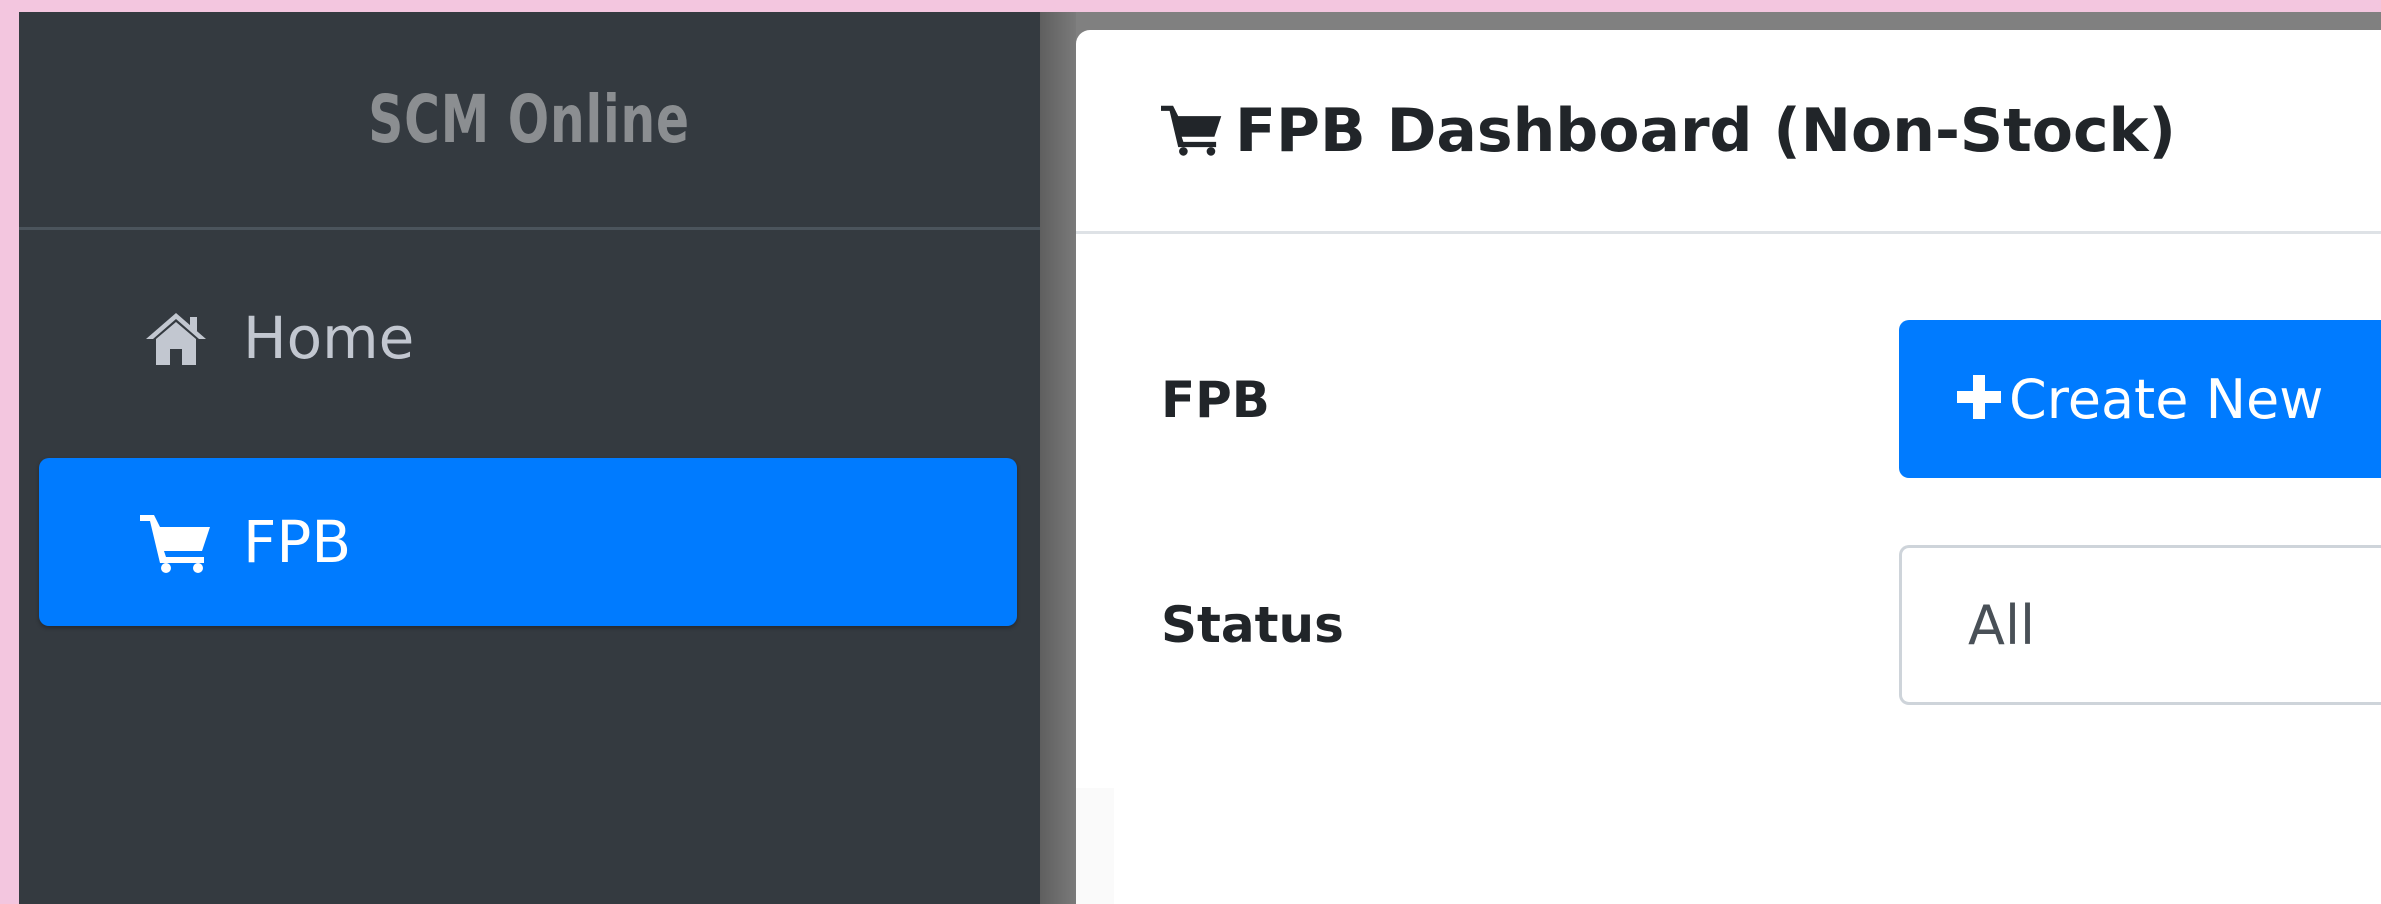 The image size is (2381, 904). What do you see at coordinates (2001, 625) in the screenshot?
I see `status-select-value: All` at bounding box center [2001, 625].